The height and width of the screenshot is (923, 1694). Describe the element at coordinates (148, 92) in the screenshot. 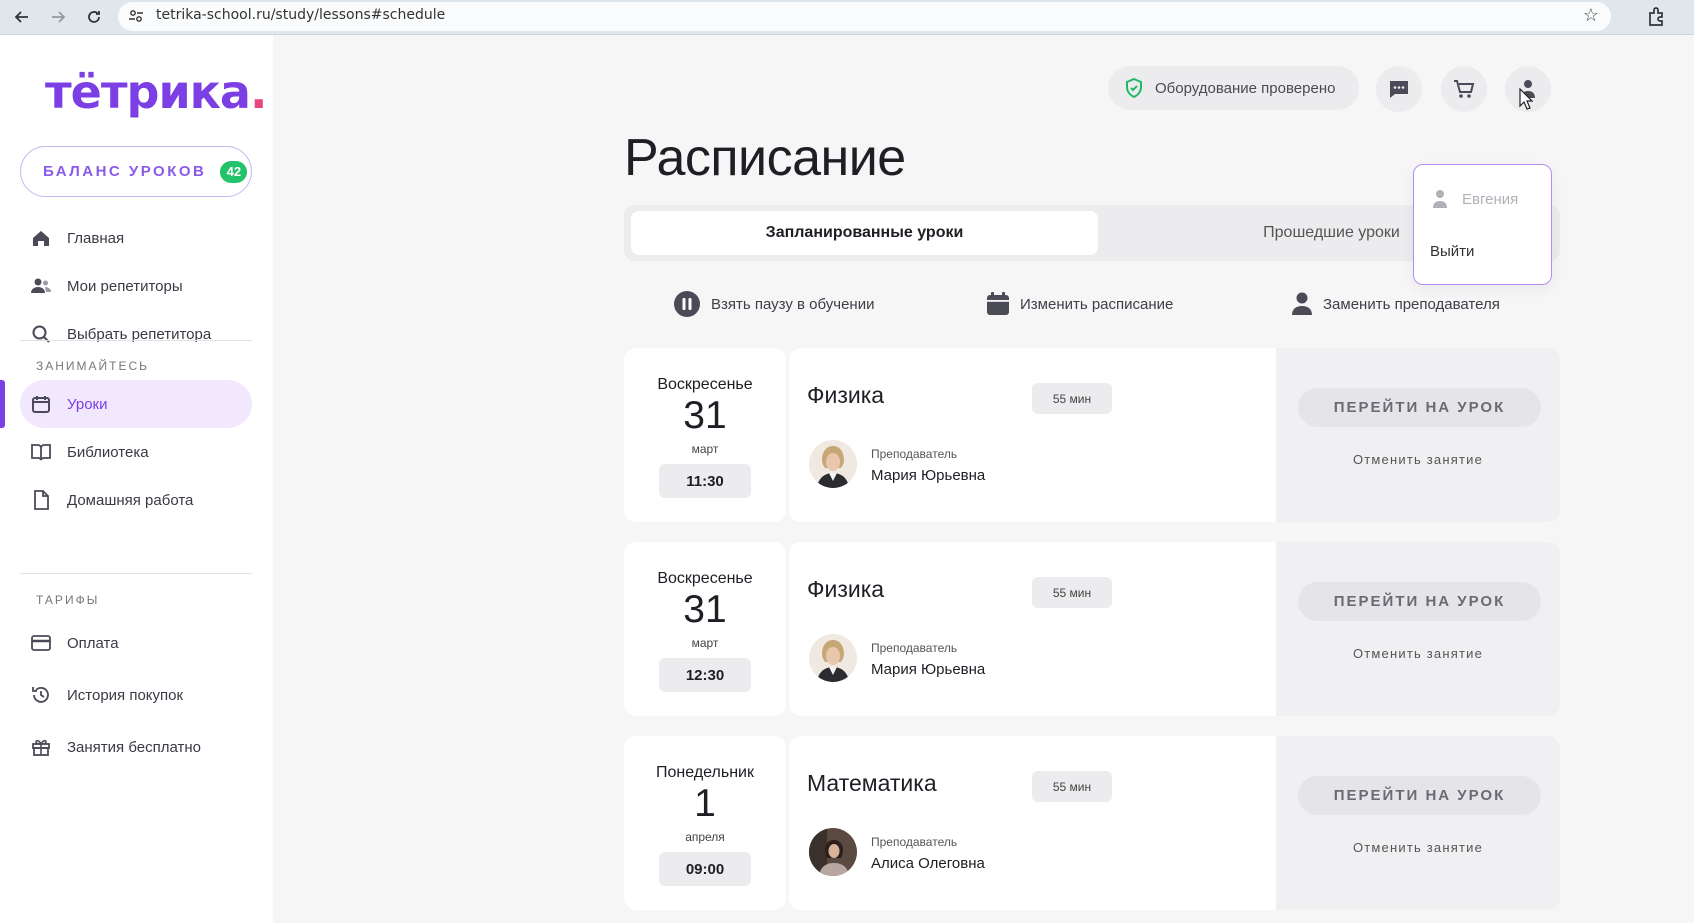

I see `logo-text: тётрика` at that location.